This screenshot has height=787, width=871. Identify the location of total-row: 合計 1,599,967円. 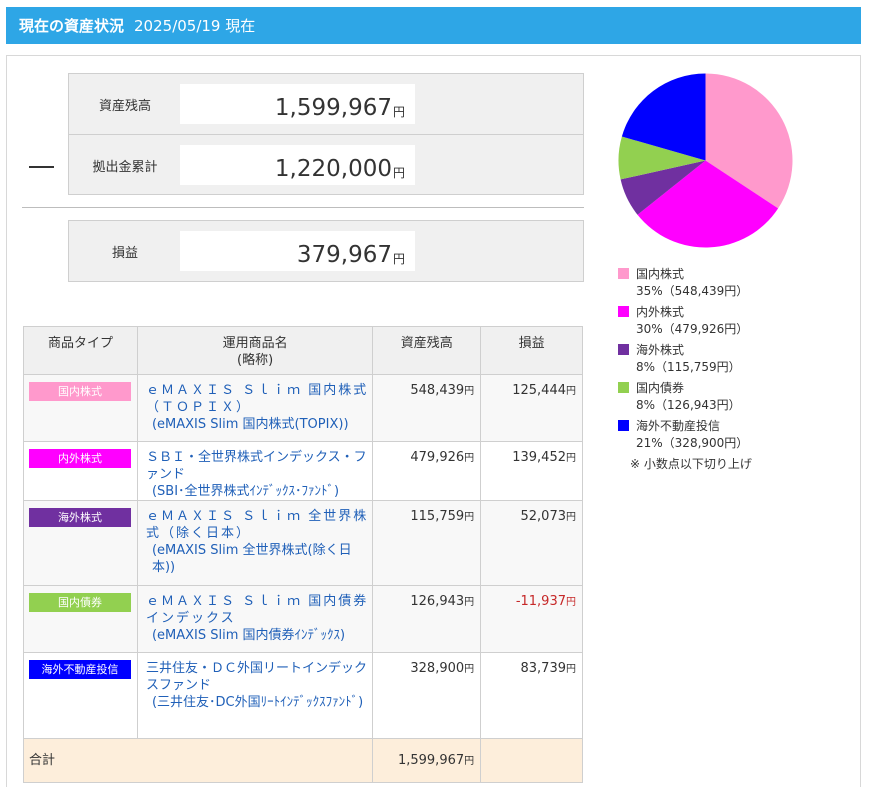
(302, 760).